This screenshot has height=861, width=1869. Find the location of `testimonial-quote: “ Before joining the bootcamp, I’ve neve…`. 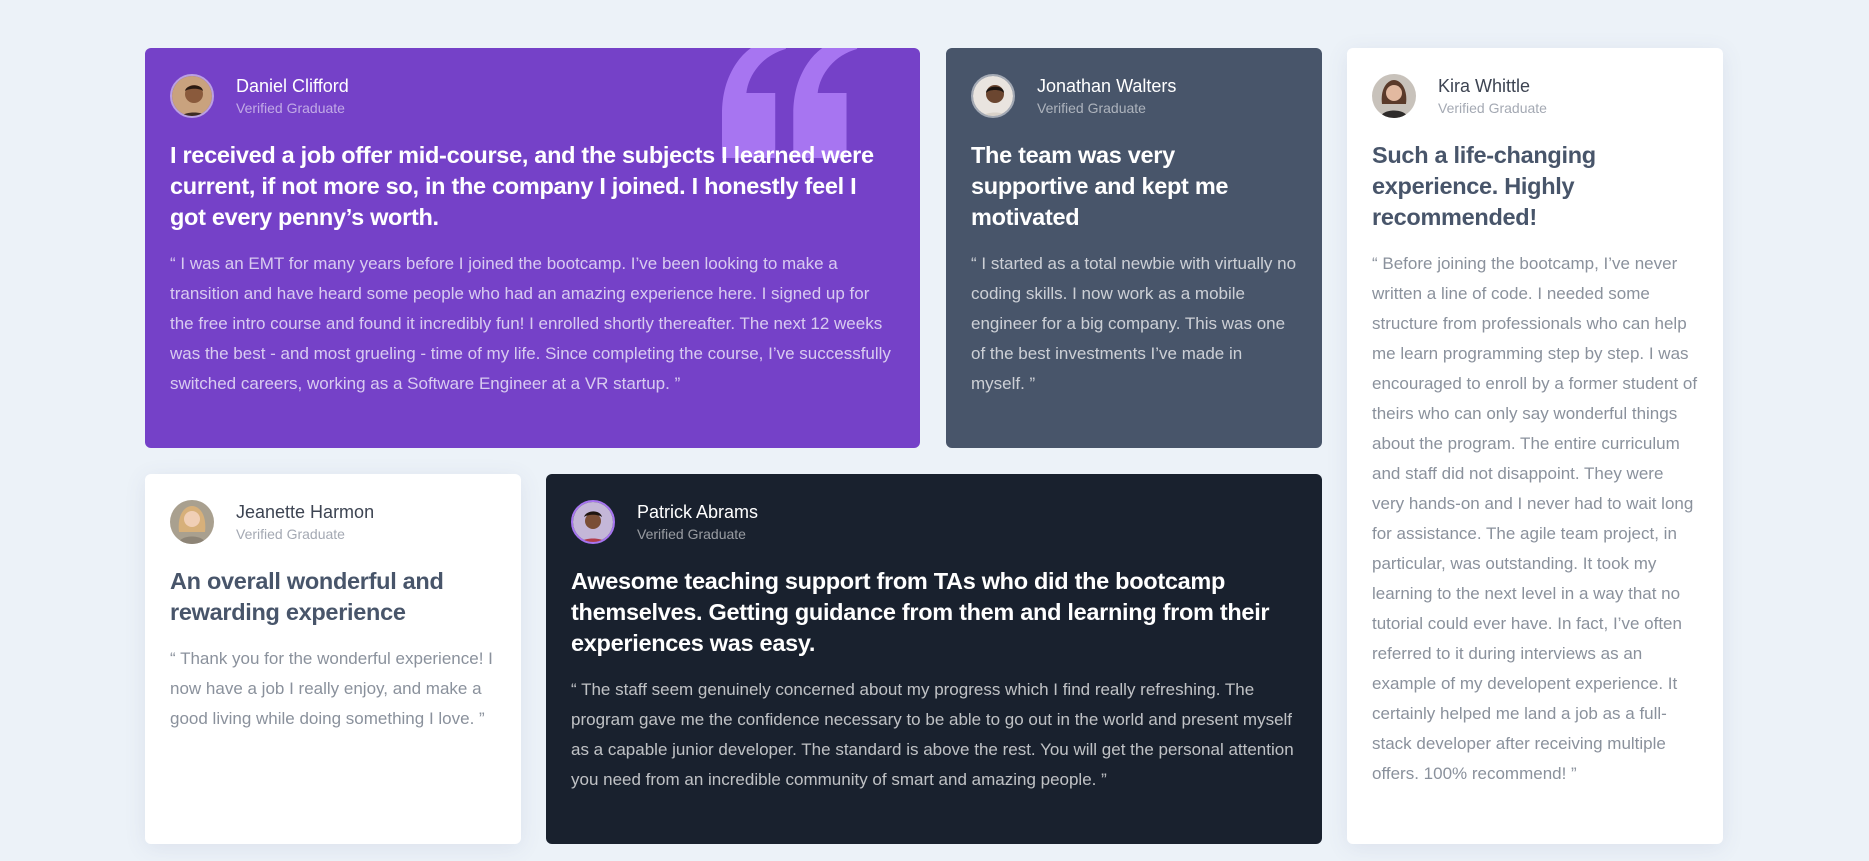

testimonial-quote: “ Before joining the bootcamp, I’ve neve… is located at coordinates (1535, 518).